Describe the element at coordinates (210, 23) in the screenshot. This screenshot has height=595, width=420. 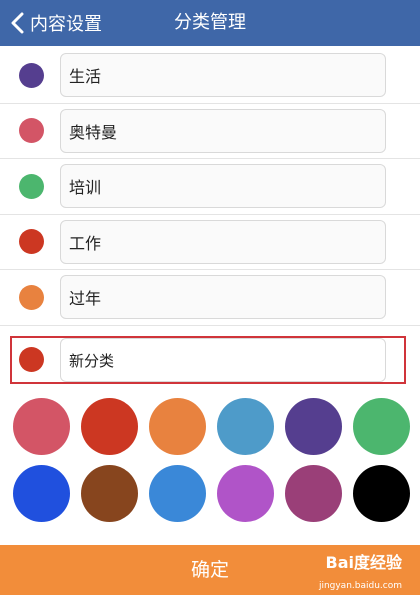
I see `navbar: 内容设置 分类管理` at that location.